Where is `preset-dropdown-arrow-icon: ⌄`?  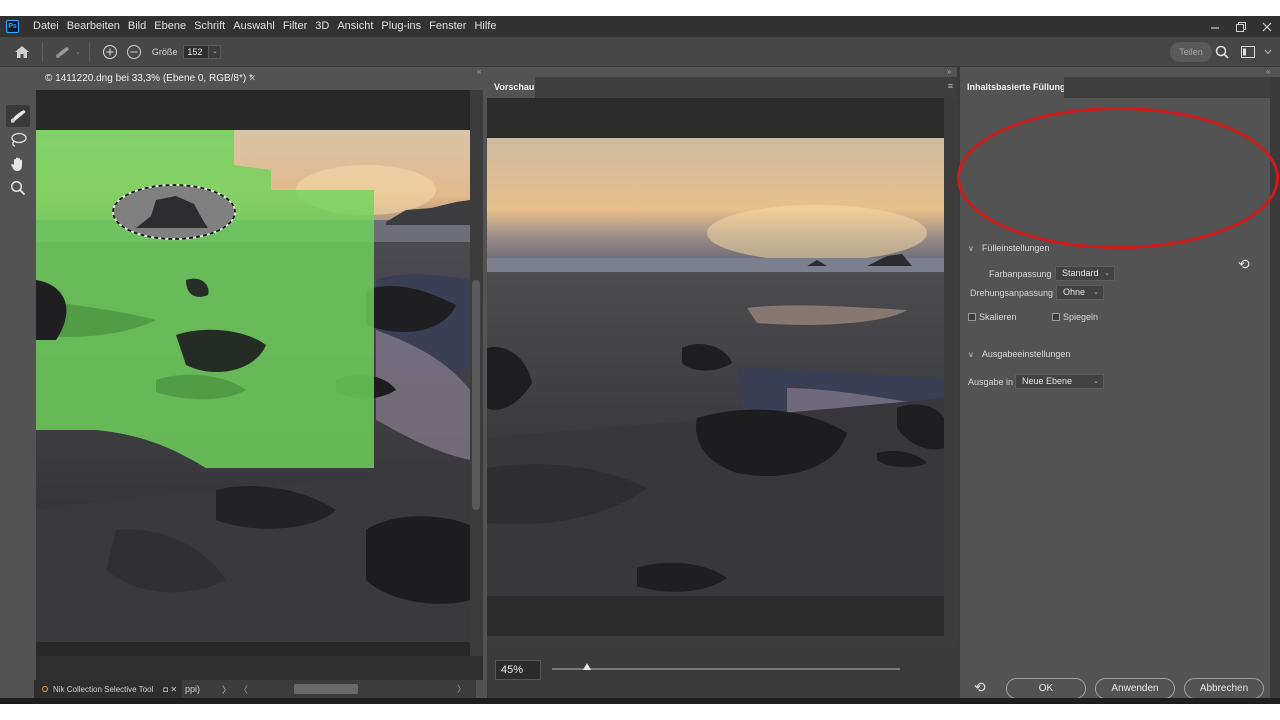
preset-dropdown-arrow-icon: ⌄ is located at coordinates (78, 52).